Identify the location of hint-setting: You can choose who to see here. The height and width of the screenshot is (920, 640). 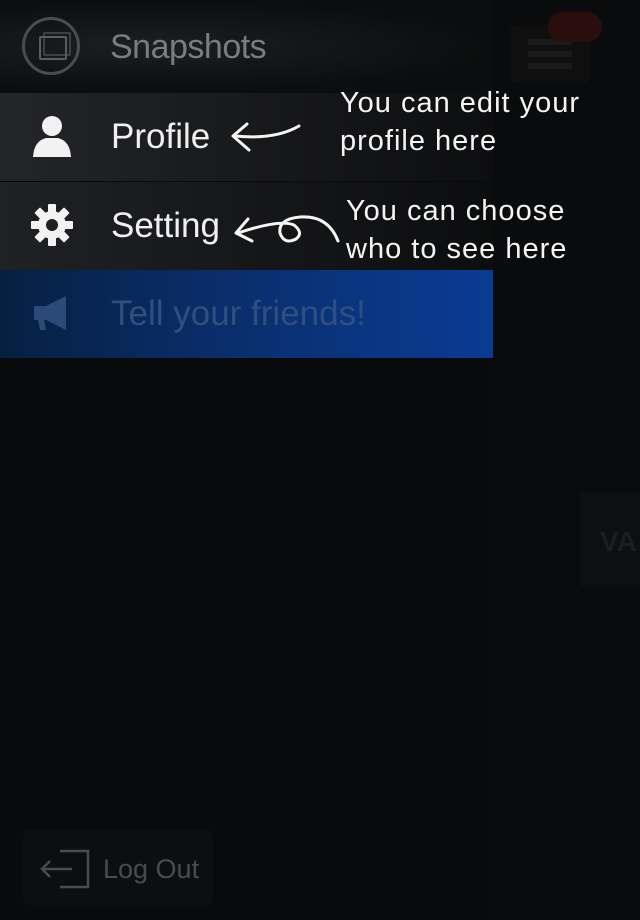
(457, 230).